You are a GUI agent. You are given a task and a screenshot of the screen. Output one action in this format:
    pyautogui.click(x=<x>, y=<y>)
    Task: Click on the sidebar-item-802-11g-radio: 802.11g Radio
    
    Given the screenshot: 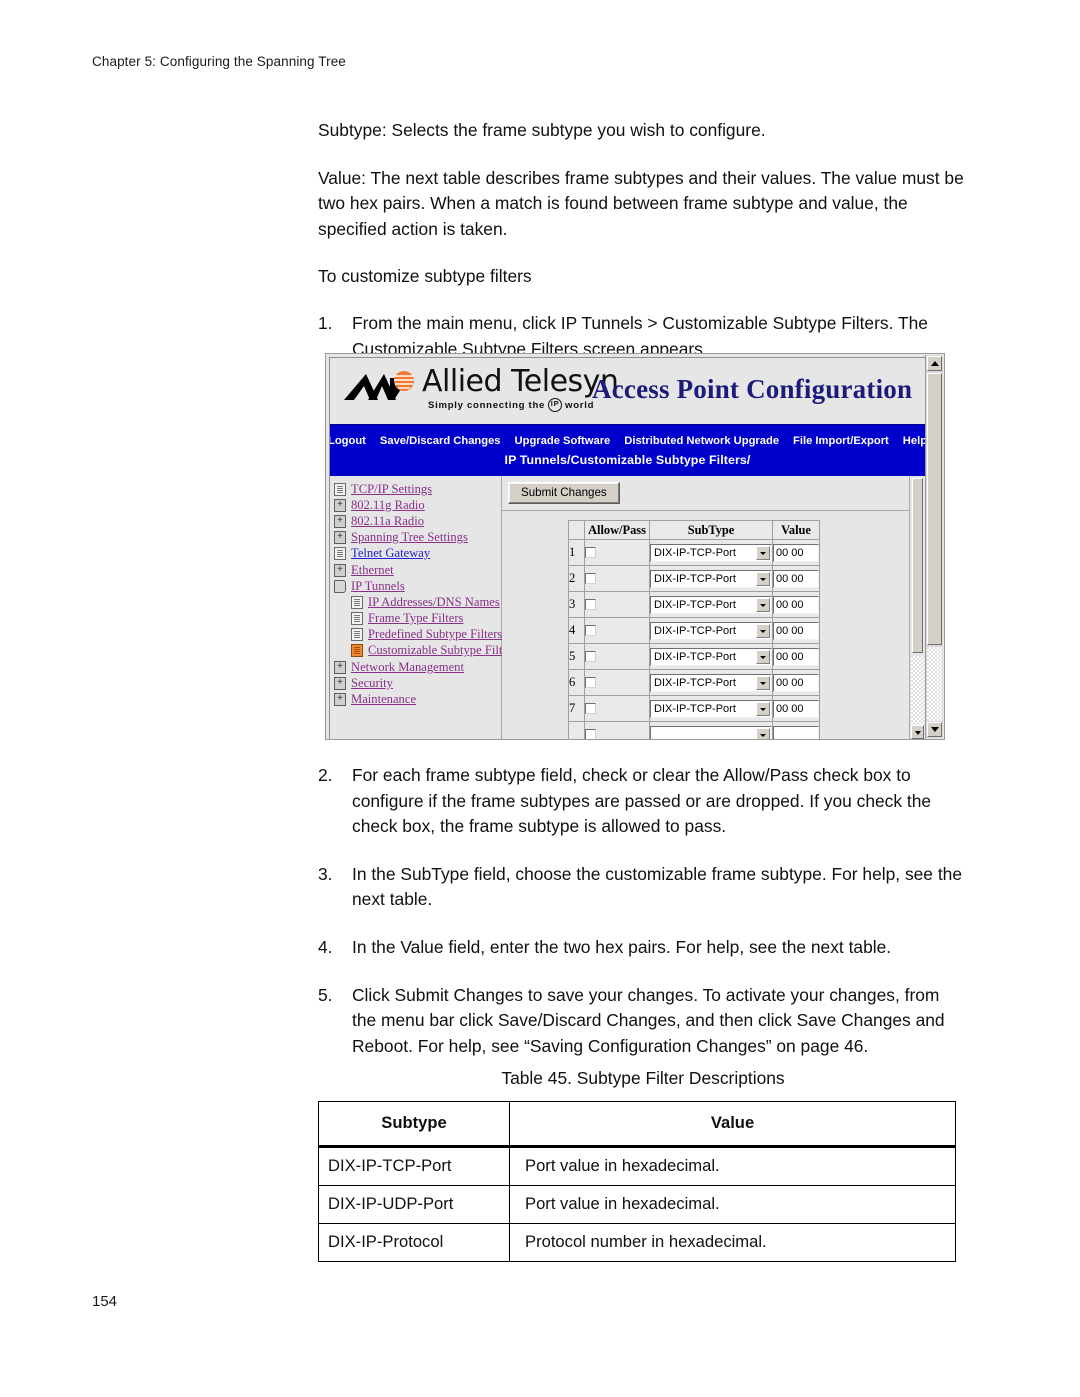 What is the action you would take?
    pyautogui.click(x=417, y=505)
    